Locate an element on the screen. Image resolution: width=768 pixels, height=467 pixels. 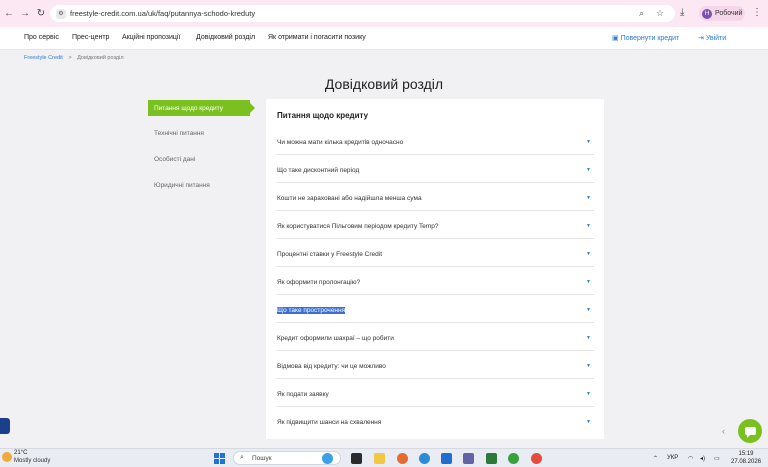
profile-button: Н Робочий is located at coordinates (722, 13).